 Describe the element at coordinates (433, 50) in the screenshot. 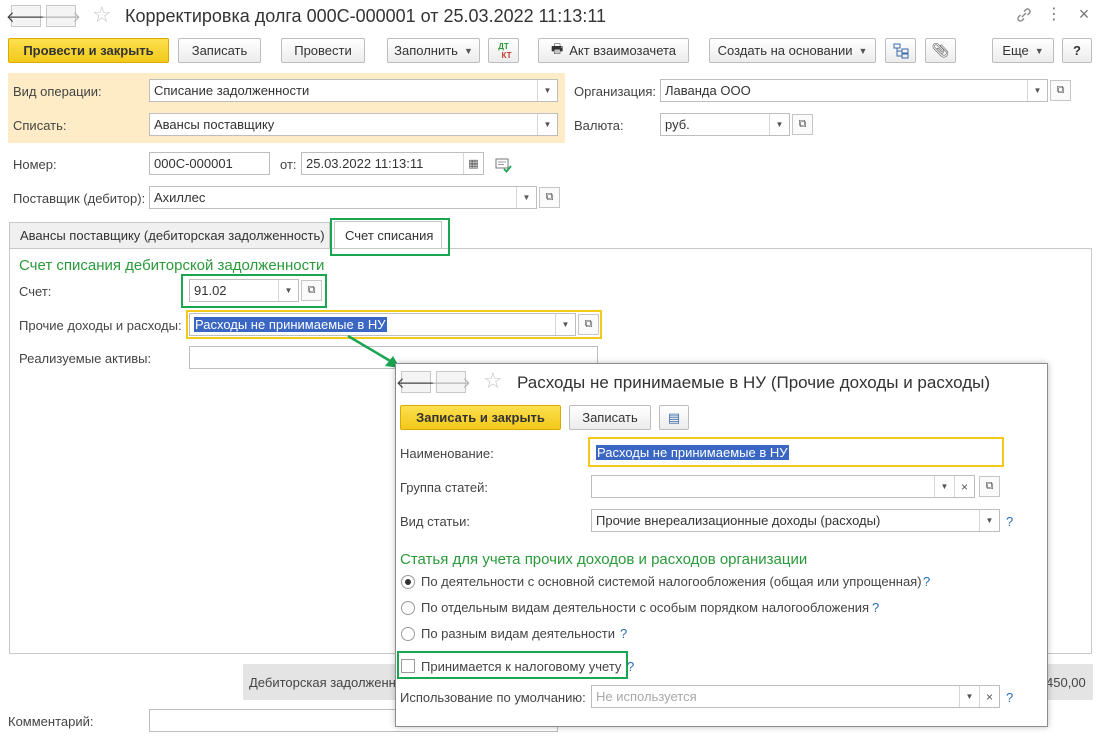

I see `fill-dropdown-button: Заполнить ▼` at that location.